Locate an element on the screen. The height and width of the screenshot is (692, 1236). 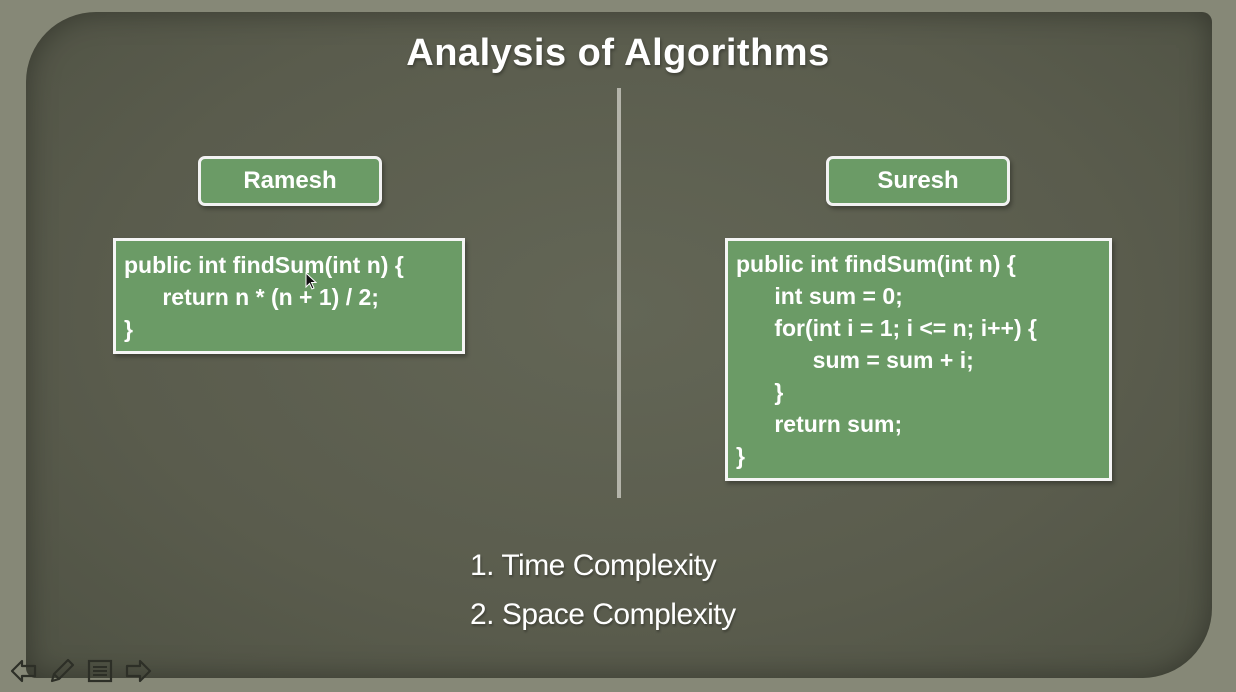
pen-icon is located at coordinates (62, 670).